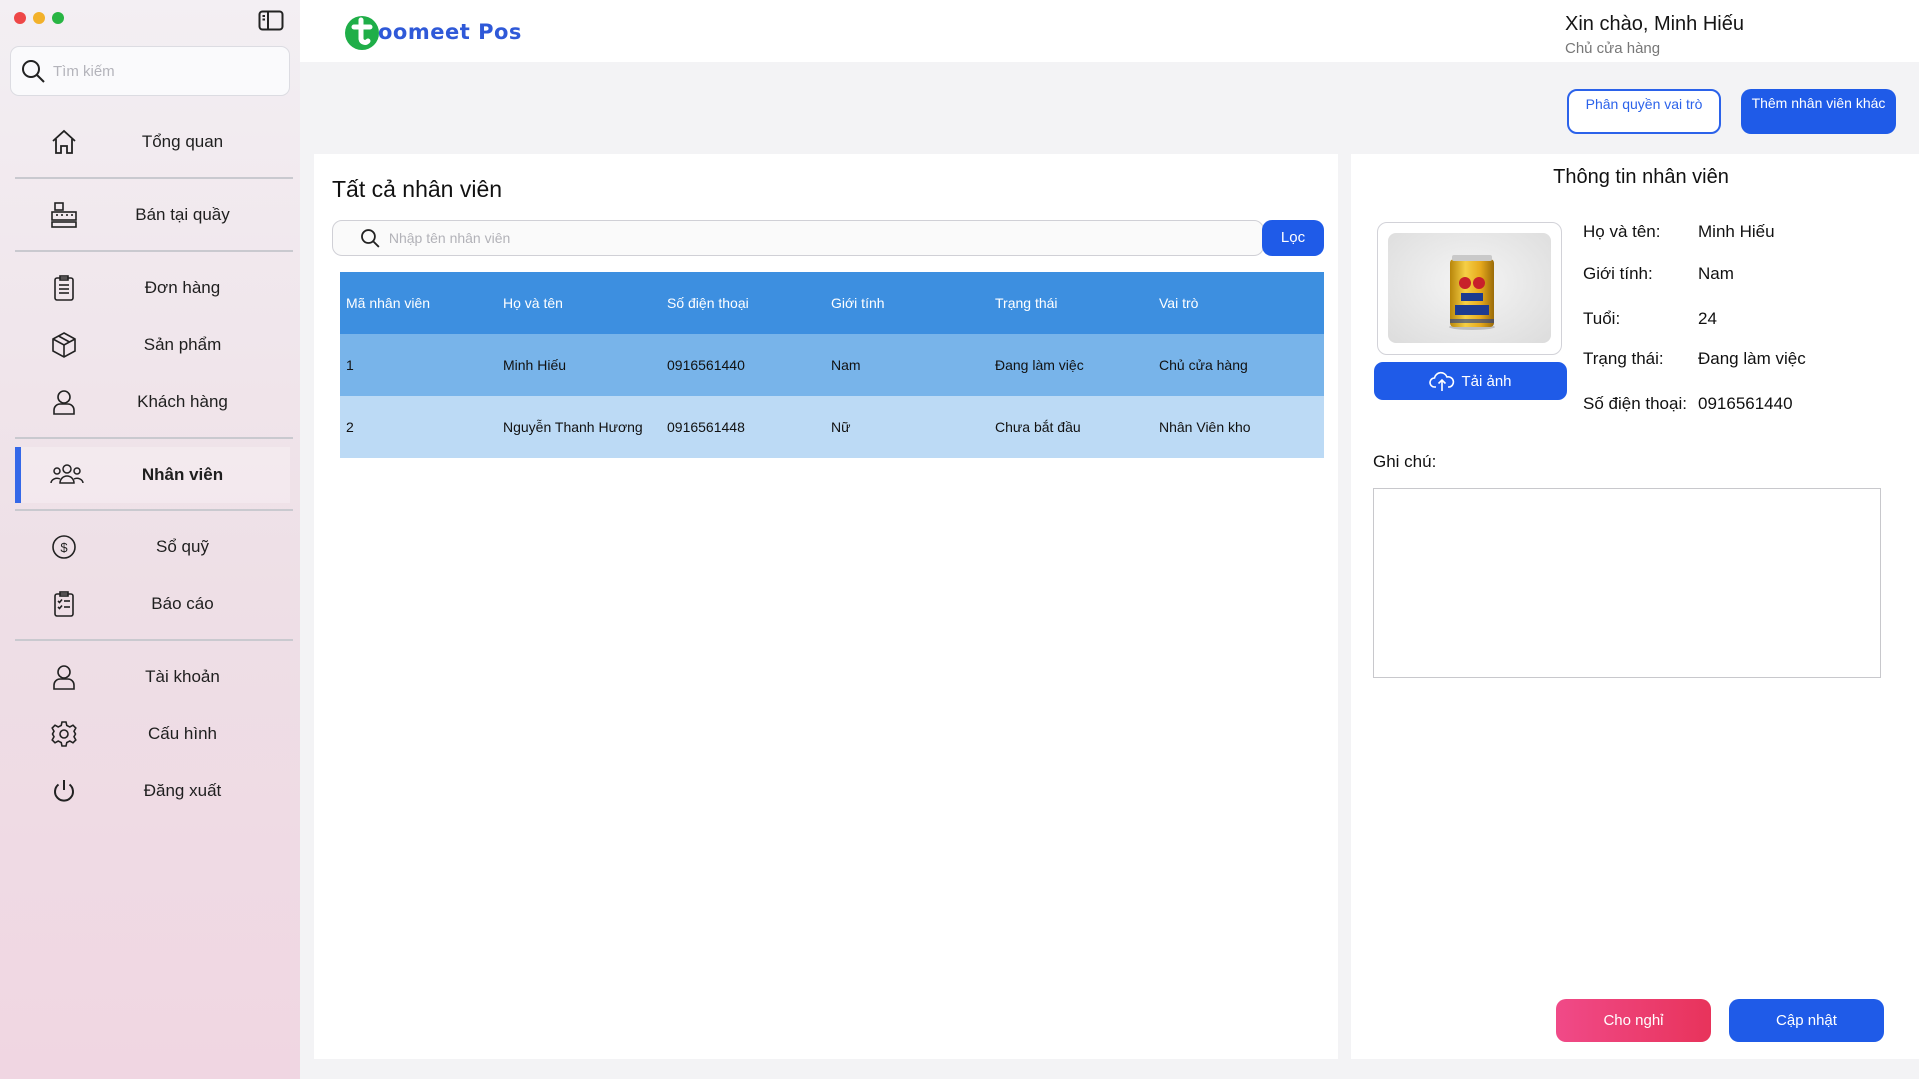 The image size is (1919, 1079). I want to click on field-value: 24, so click(1707, 318).